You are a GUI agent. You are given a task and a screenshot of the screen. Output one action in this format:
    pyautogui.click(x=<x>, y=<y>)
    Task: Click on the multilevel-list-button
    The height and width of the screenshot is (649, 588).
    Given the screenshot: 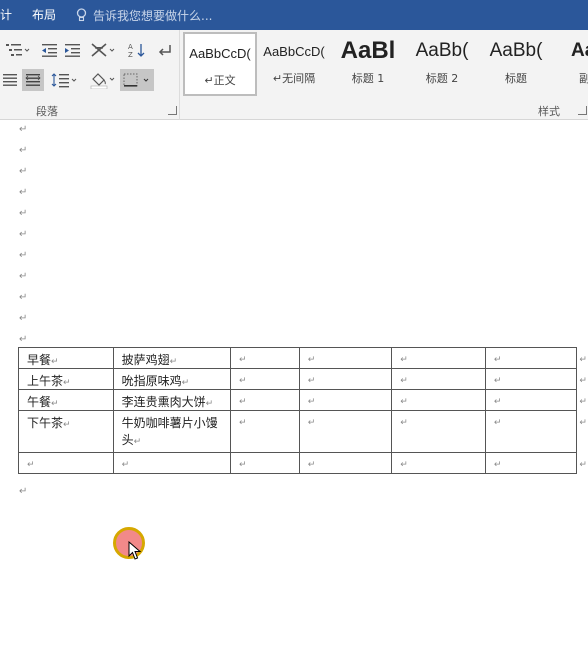 What is the action you would take?
    pyautogui.click(x=17, y=50)
    